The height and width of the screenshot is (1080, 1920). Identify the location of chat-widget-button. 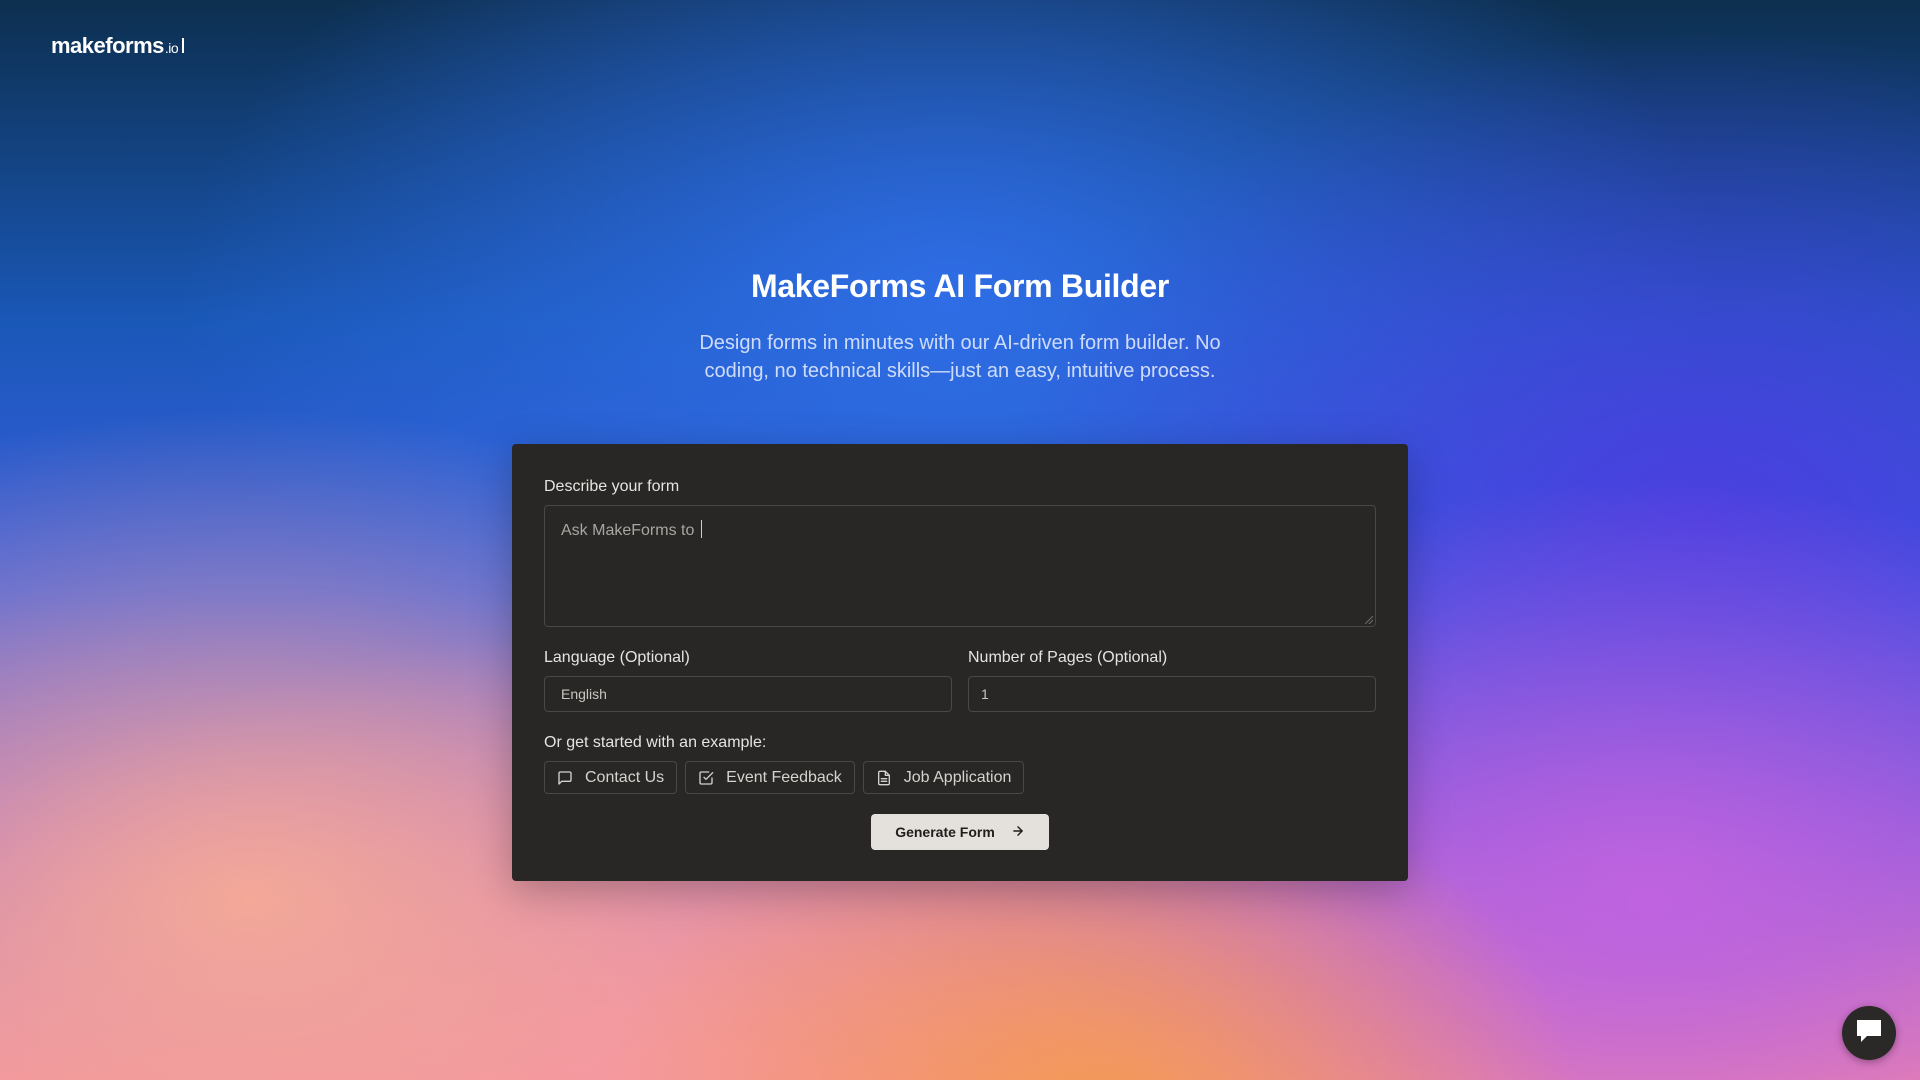
(1869, 1033).